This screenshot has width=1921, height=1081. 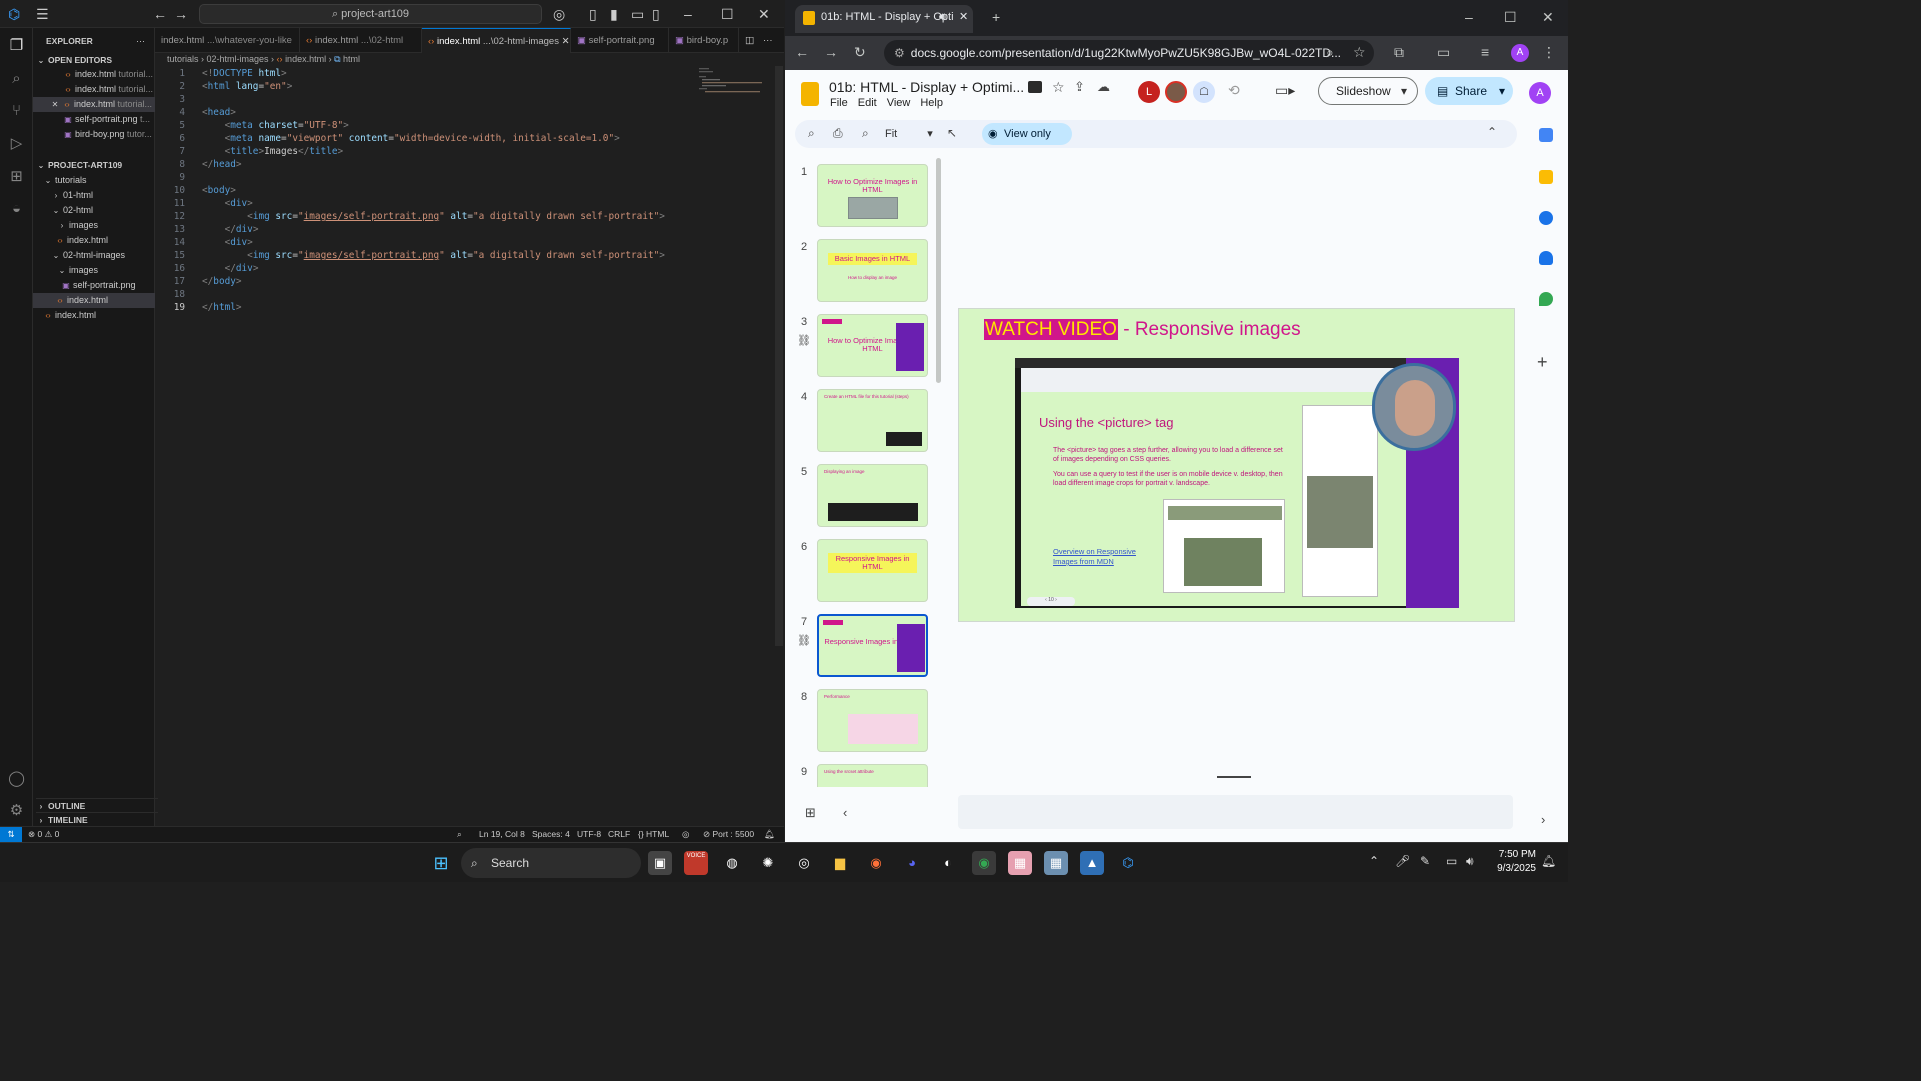 I want to click on open-editors-section: ⌄ OPEN EDITORS, so click(x=97, y=60).